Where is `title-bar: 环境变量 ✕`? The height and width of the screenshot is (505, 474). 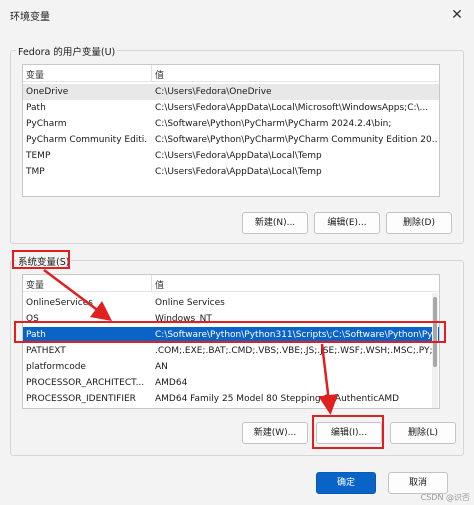 title-bar: 环境变量 ✕ is located at coordinates (237, 15).